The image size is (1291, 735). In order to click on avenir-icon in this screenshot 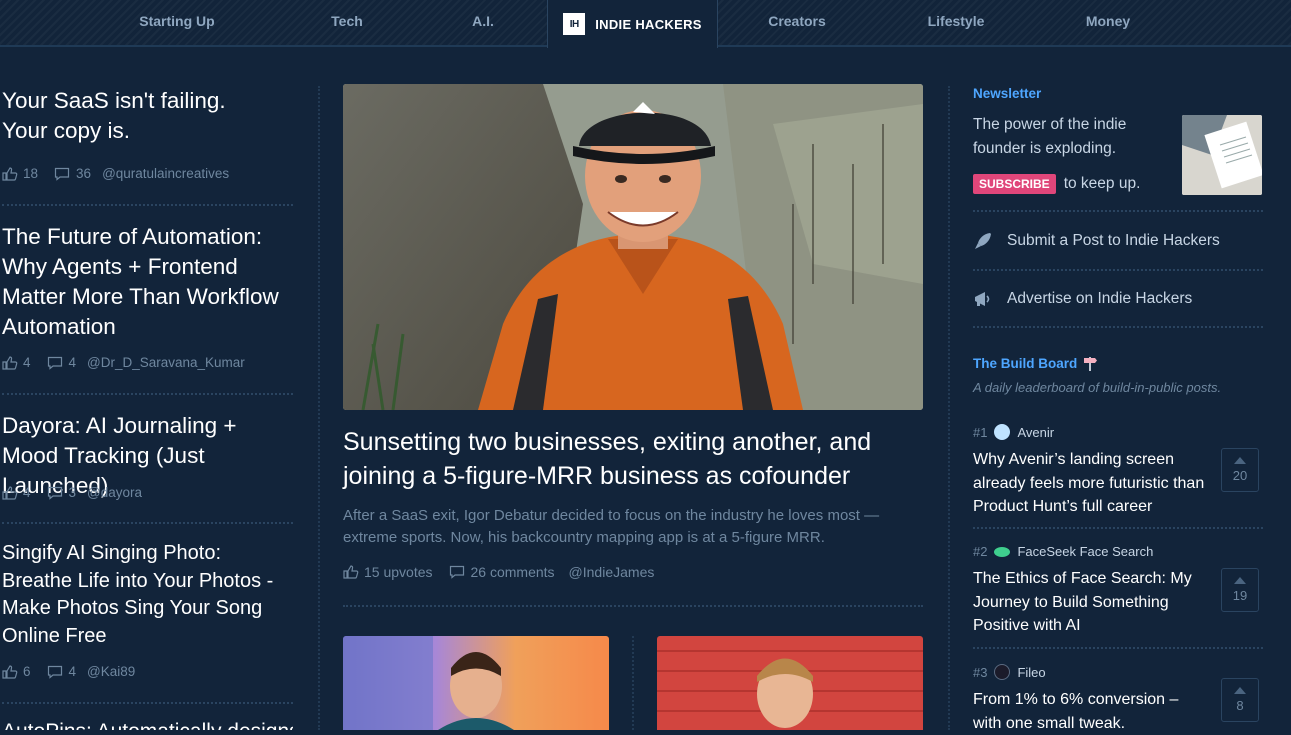, I will do `click(1002, 432)`.